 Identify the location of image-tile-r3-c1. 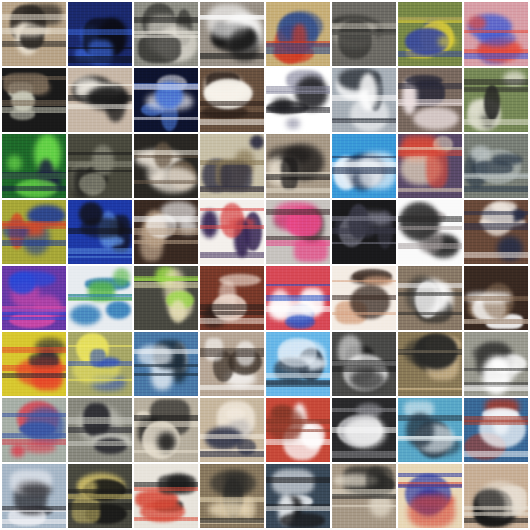
(34, 166).